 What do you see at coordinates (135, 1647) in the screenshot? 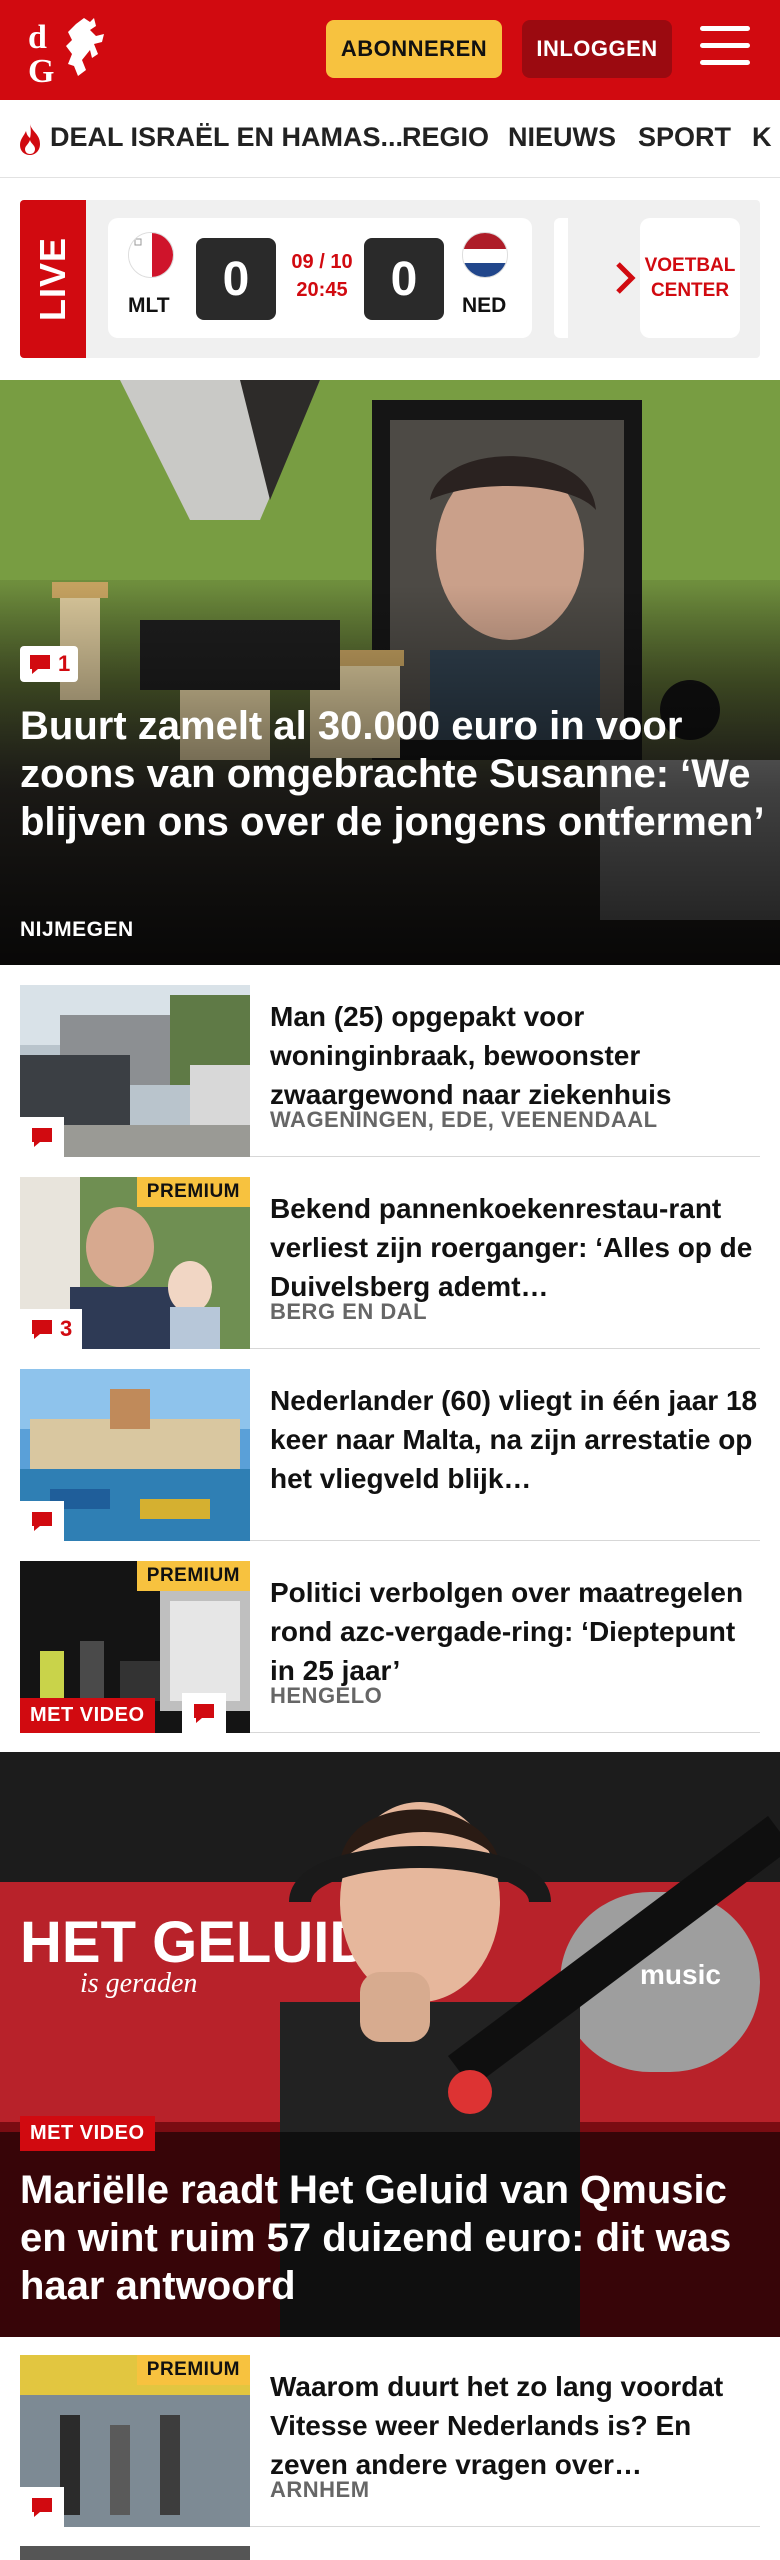
I see `article-thumbnail: PREMIUM MET VIDEO` at bounding box center [135, 1647].